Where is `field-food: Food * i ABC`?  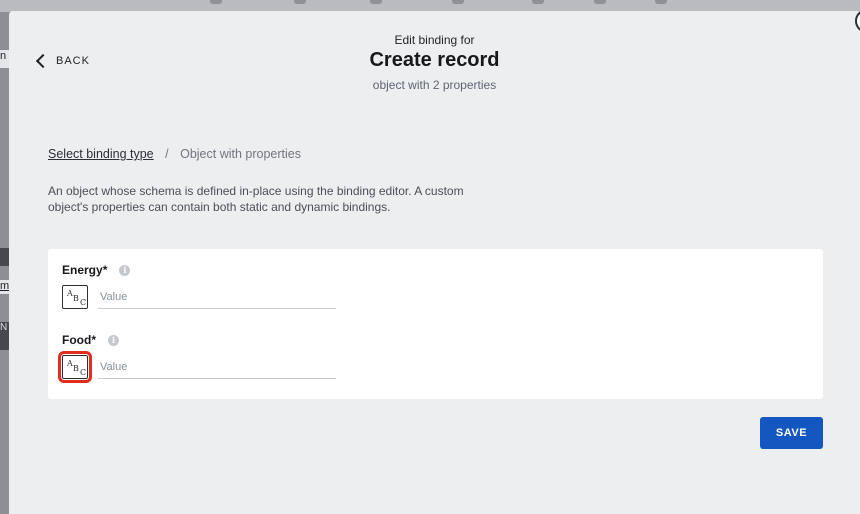 field-food: Food * i ABC is located at coordinates (197, 358).